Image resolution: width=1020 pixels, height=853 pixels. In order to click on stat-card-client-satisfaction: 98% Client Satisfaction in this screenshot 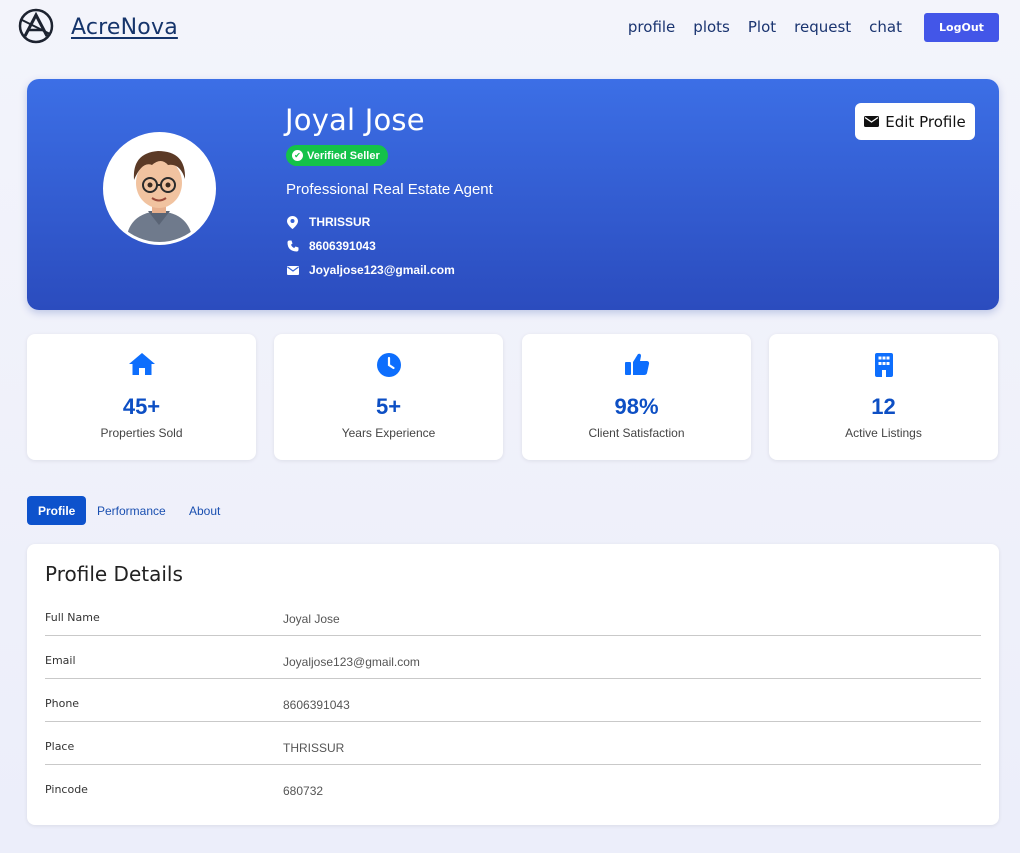, I will do `click(636, 397)`.